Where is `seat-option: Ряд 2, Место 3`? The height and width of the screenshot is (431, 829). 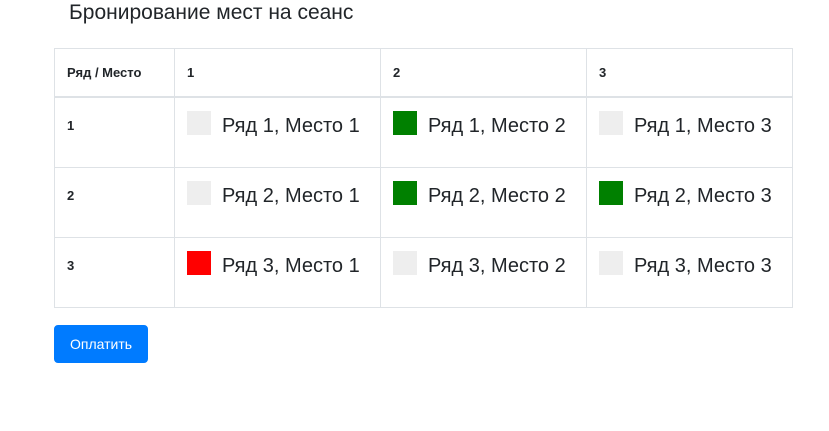 seat-option: Ряд 2, Место 3 is located at coordinates (695, 196).